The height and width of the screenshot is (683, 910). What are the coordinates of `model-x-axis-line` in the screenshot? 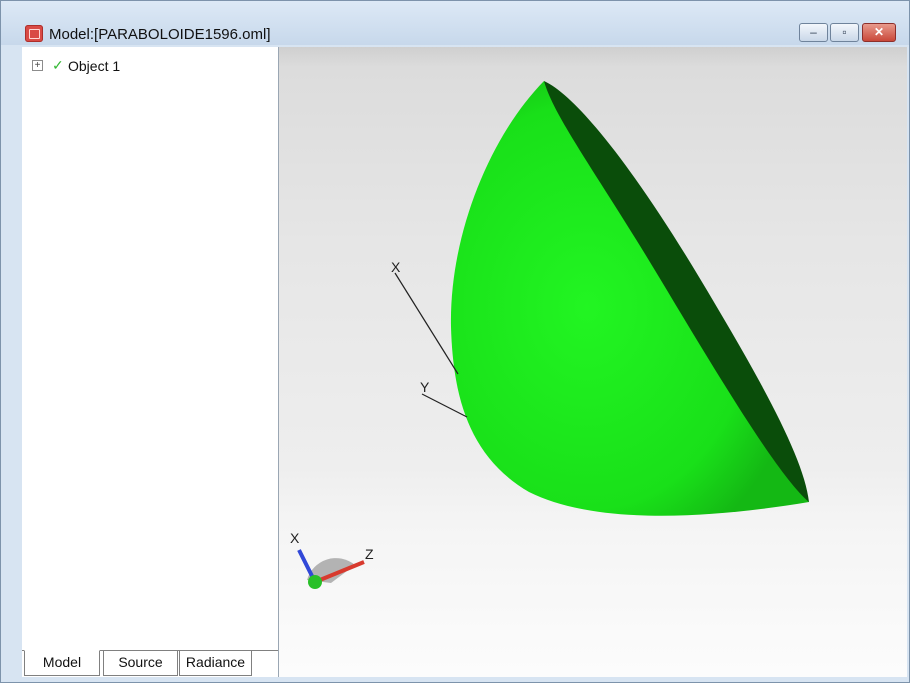 It's located at (426, 323).